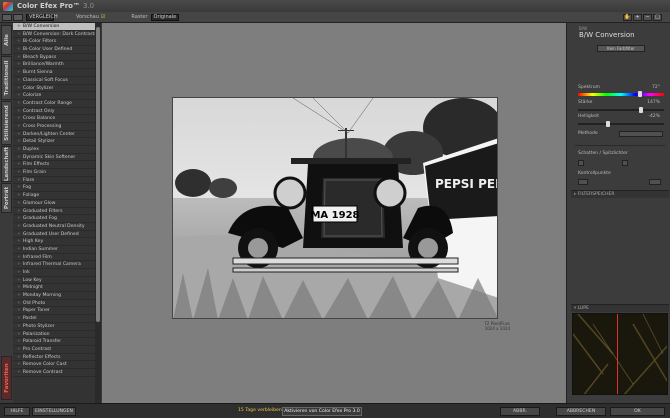 The image size is (670, 418). I want to click on loupe-section: ▾ LUPE, so click(620, 308).